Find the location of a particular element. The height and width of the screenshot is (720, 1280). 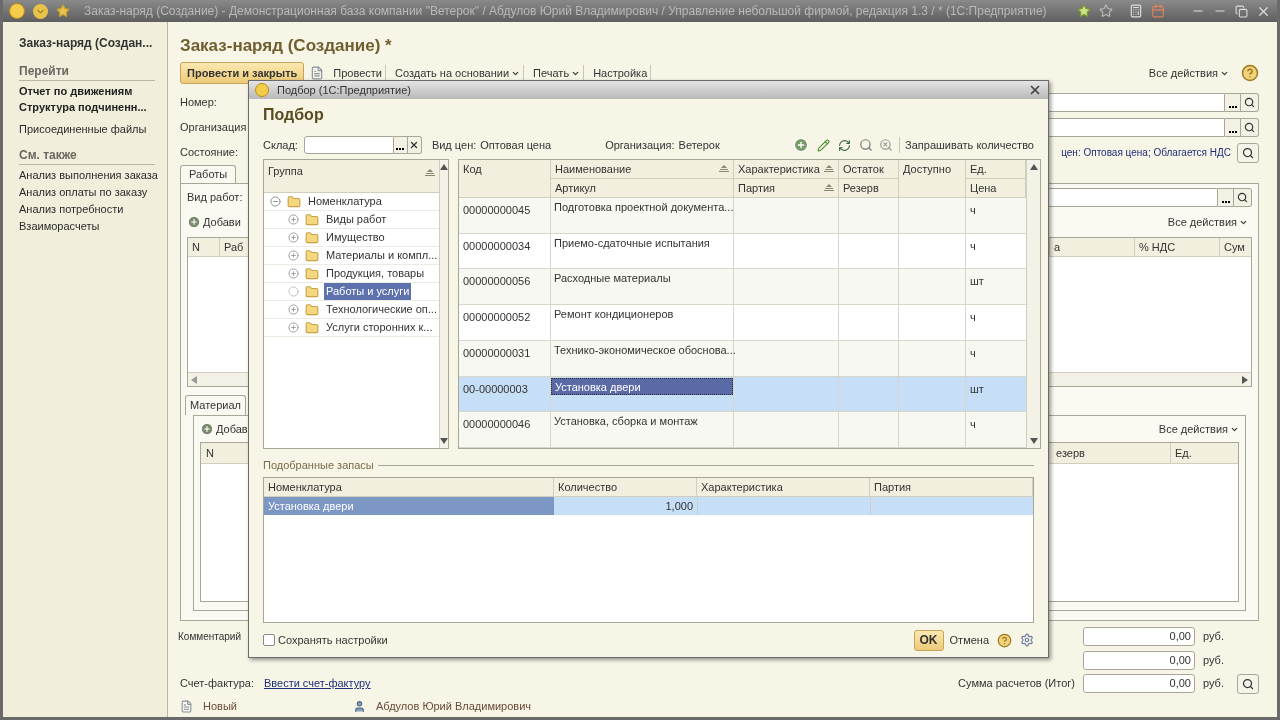

clear-icon is located at coordinates (414, 145).